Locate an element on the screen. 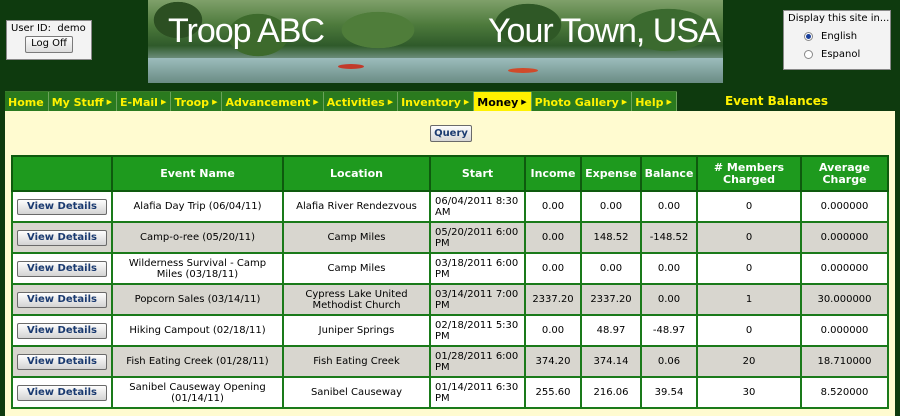 This screenshot has height=416, width=900. table-cell: 48.97 is located at coordinates (611, 330).